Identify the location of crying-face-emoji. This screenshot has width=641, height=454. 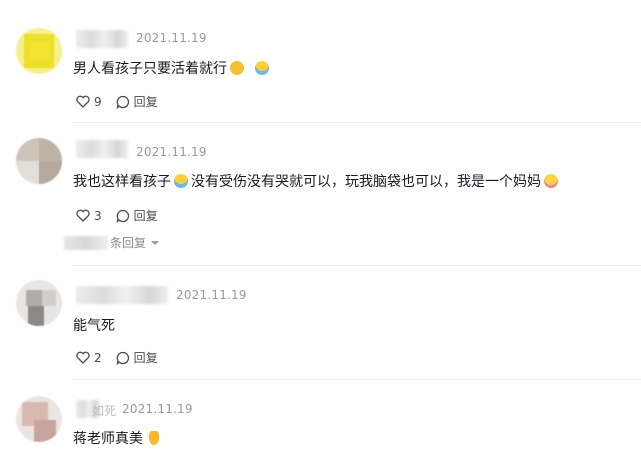
(551, 181).